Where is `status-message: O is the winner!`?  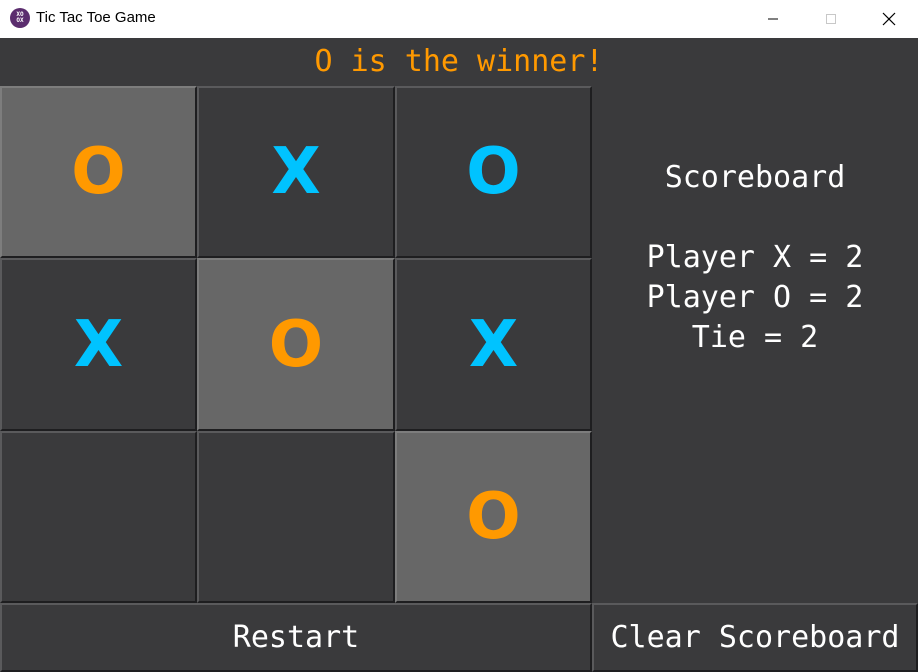
status-message: O is the winner! is located at coordinates (459, 62).